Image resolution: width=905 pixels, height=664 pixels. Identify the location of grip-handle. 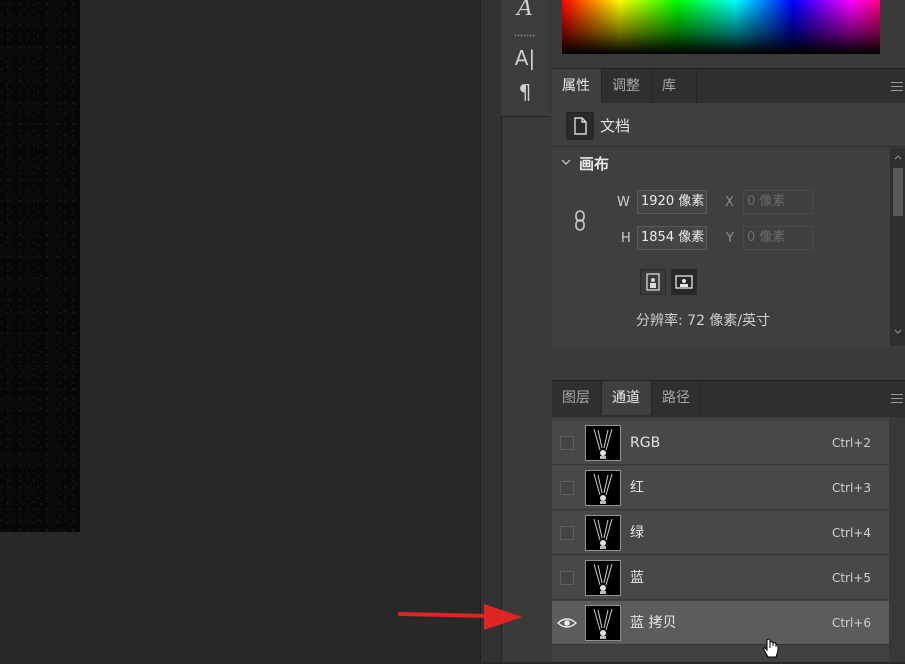
(525, 35).